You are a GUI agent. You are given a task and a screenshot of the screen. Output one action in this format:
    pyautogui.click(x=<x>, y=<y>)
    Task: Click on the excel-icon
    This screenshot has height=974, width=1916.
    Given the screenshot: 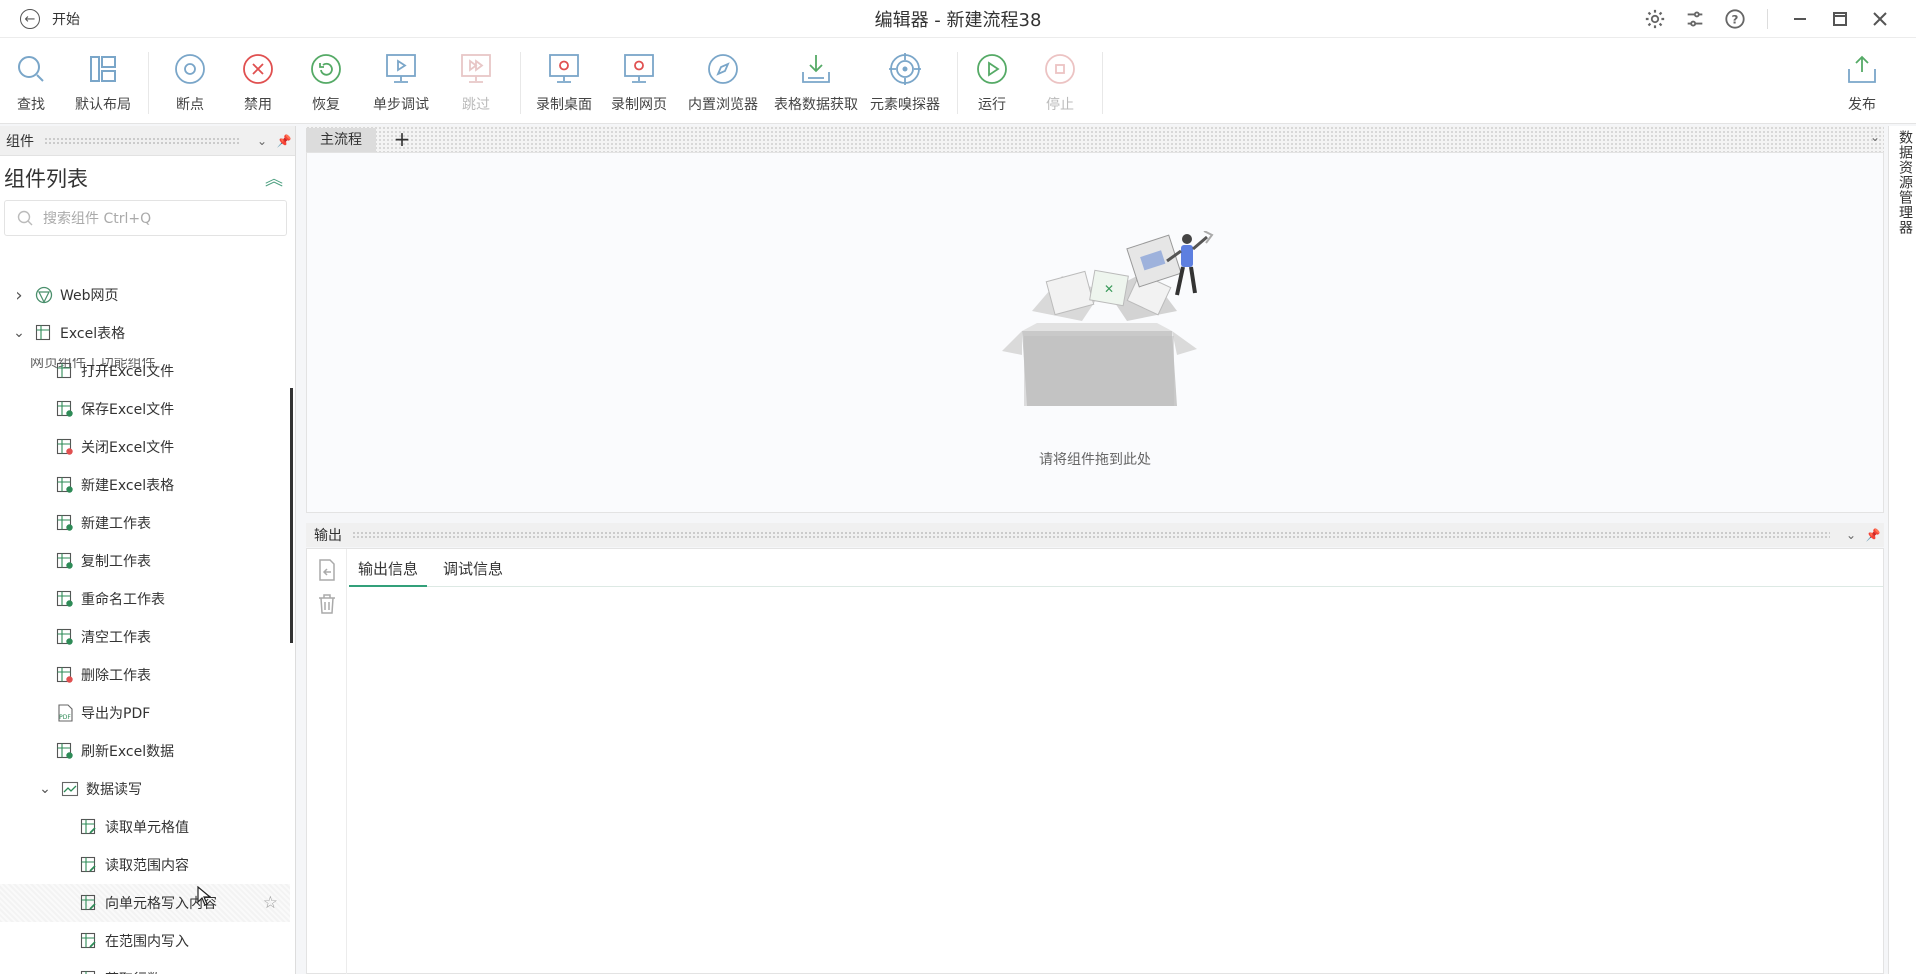 What is the action you would take?
    pyautogui.click(x=44, y=333)
    